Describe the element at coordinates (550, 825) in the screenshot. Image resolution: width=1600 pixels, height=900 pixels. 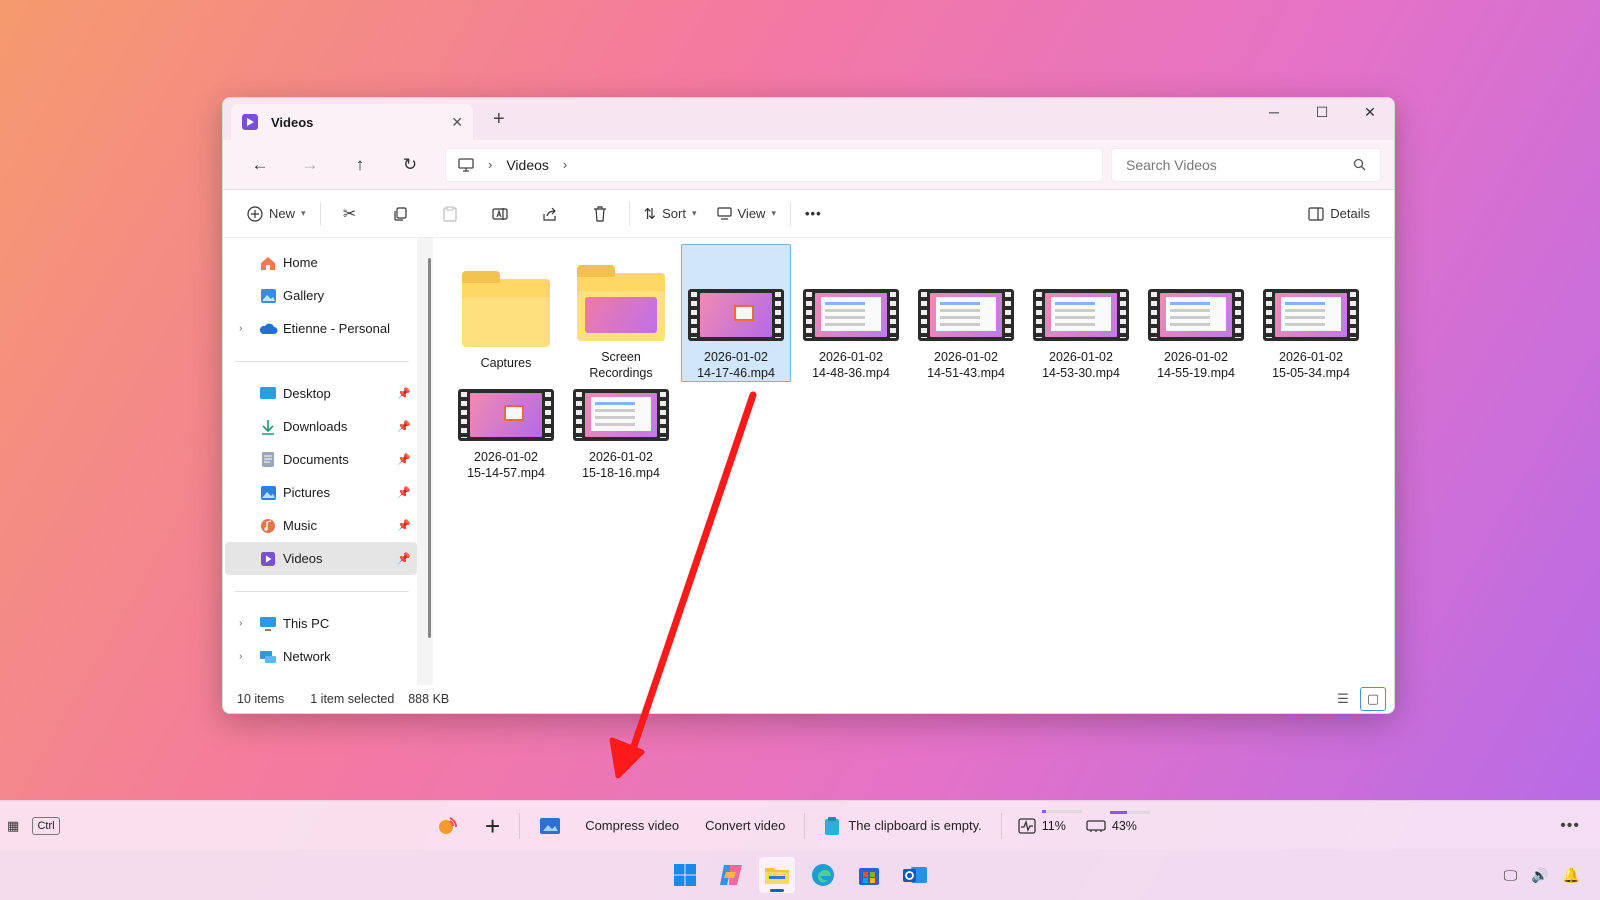
I see `video-file-icon` at that location.